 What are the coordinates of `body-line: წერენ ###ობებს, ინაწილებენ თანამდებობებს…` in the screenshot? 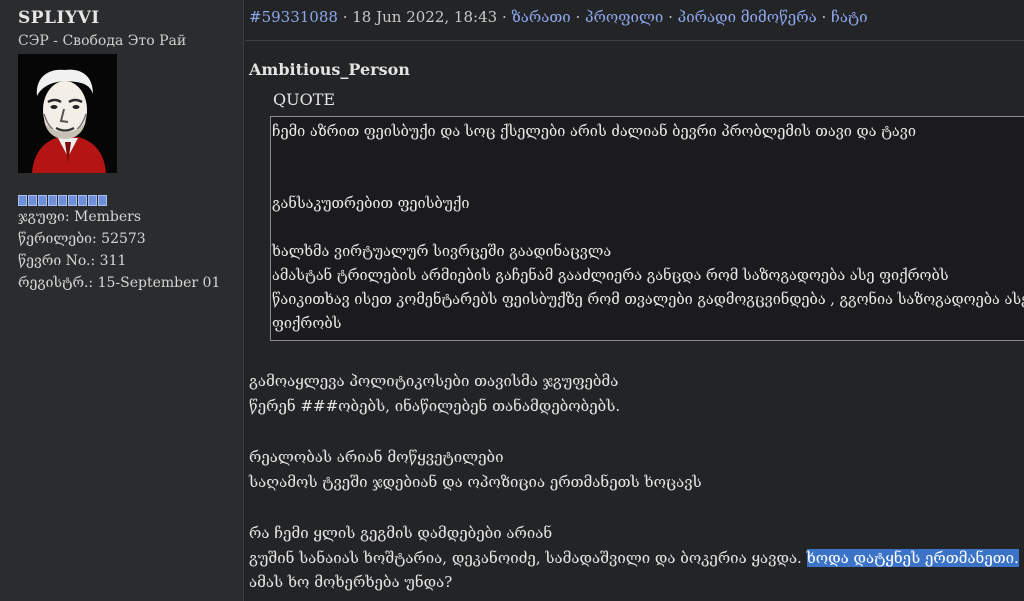 It's located at (435, 406).